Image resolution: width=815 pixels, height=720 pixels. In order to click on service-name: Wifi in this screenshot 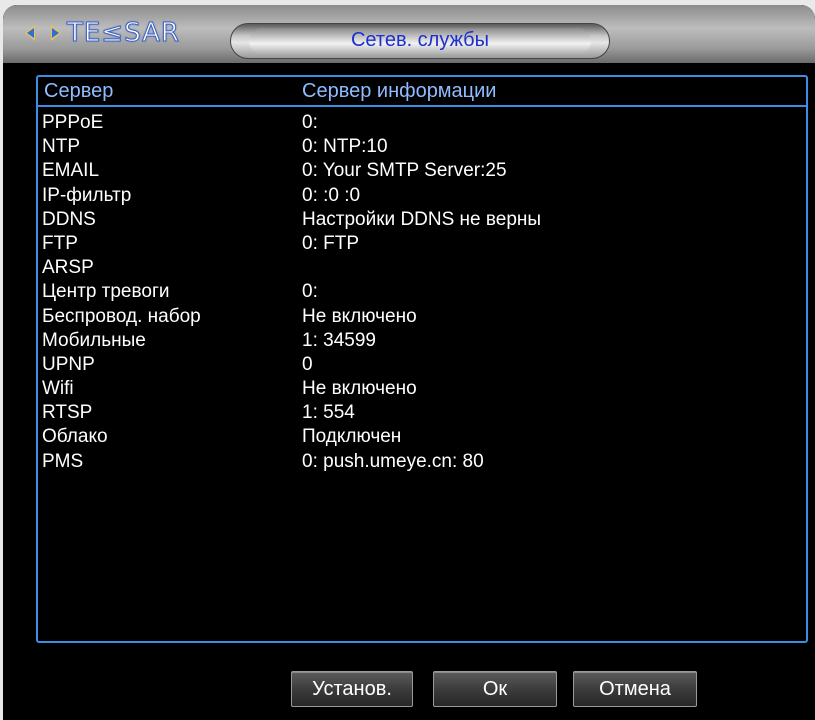, I will do `click(58, 389)`.